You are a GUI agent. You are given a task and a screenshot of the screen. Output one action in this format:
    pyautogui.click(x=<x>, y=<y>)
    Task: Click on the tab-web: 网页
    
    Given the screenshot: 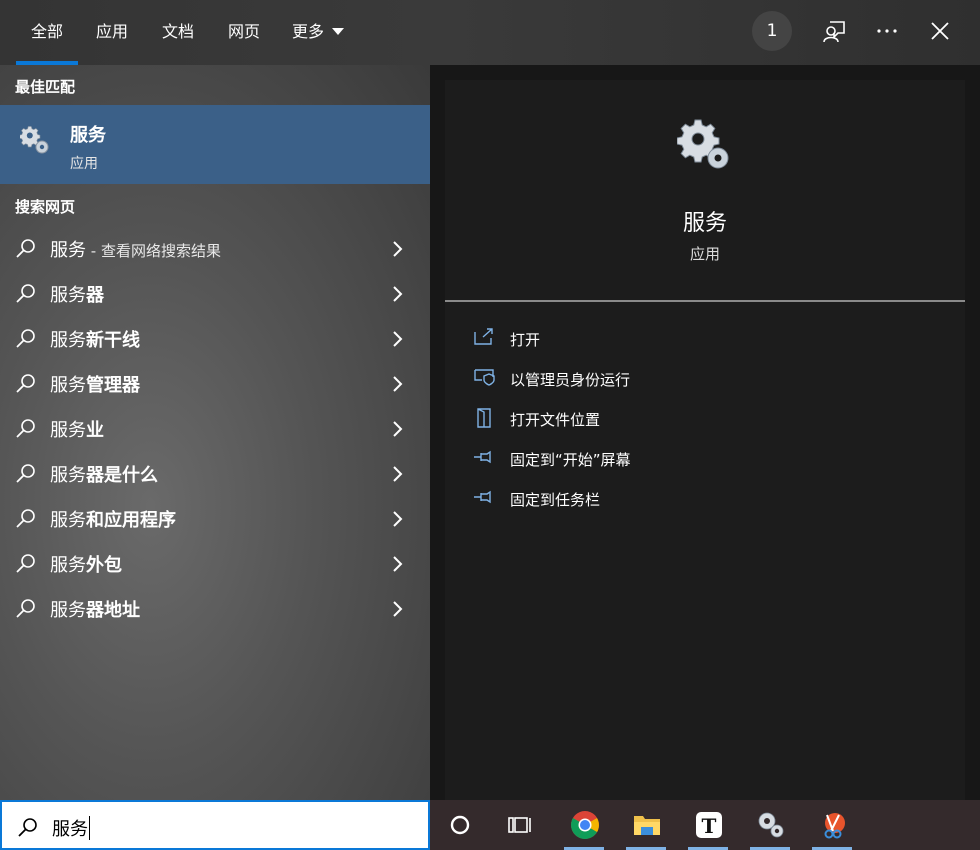 What is the action you would take?
    pyautogui.click(x=244, y=32)
    